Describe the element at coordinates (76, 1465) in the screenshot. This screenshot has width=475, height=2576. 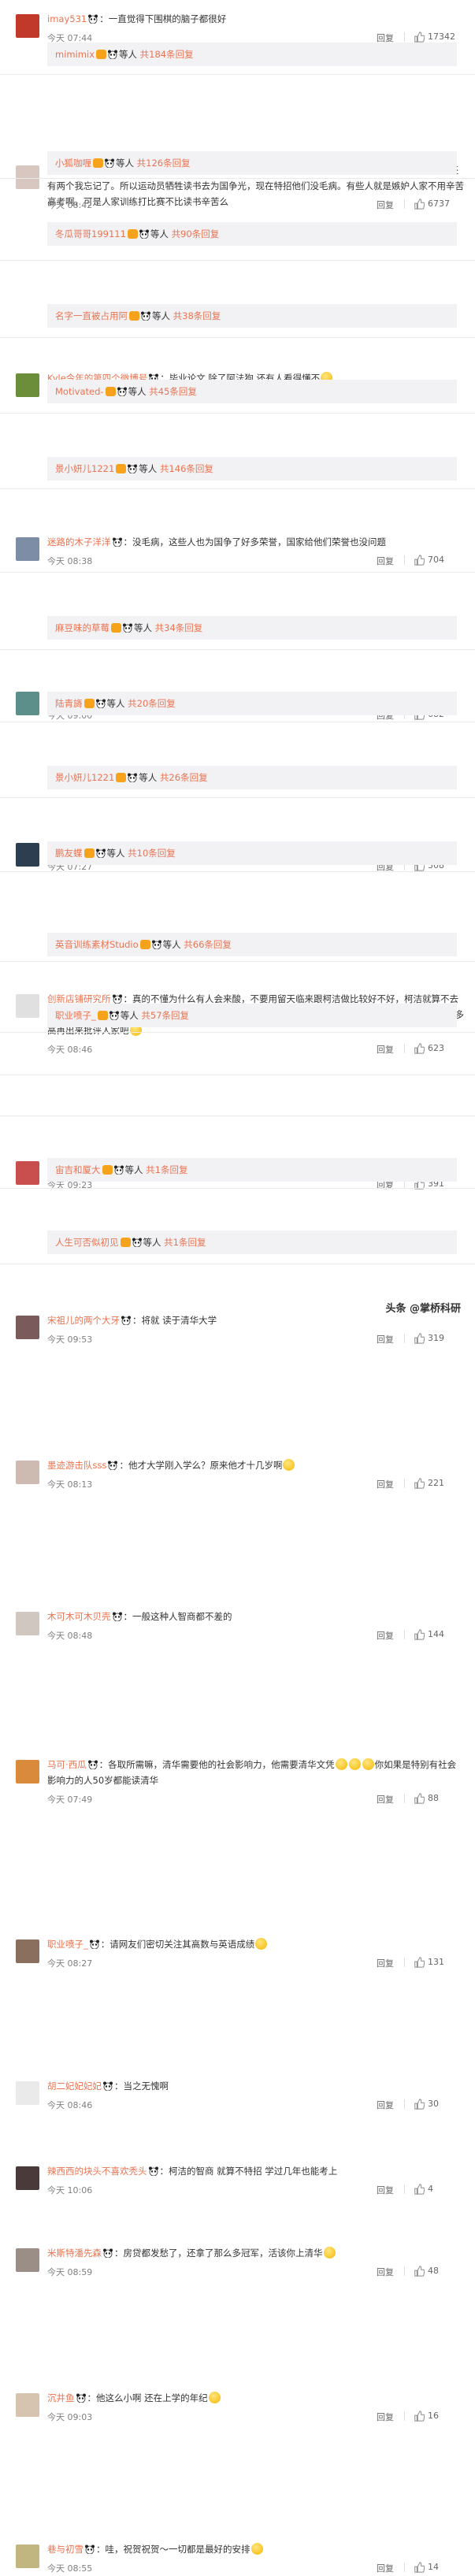
I see `comment-username: 墨迹游击队sss` at that location.